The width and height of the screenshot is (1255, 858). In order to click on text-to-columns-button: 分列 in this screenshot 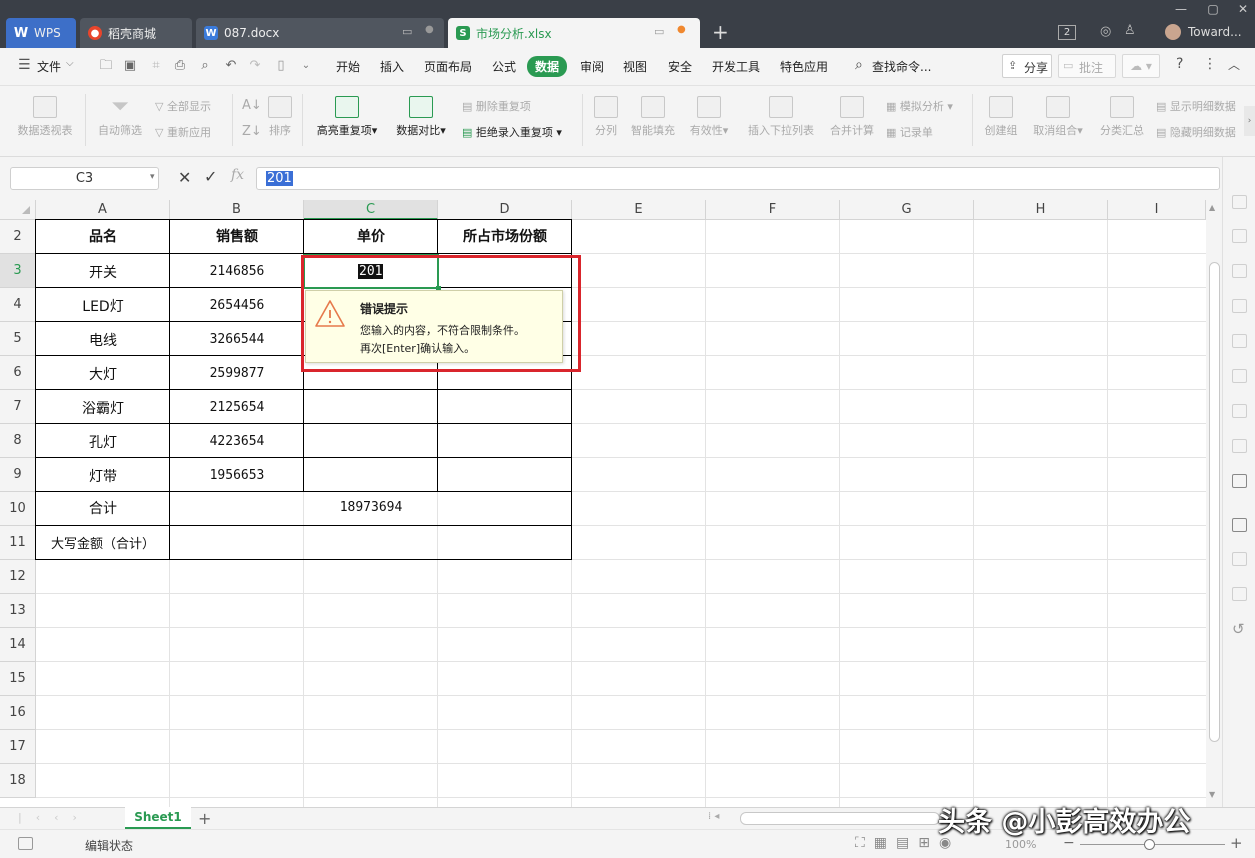, I will do `click(606, 117)`.